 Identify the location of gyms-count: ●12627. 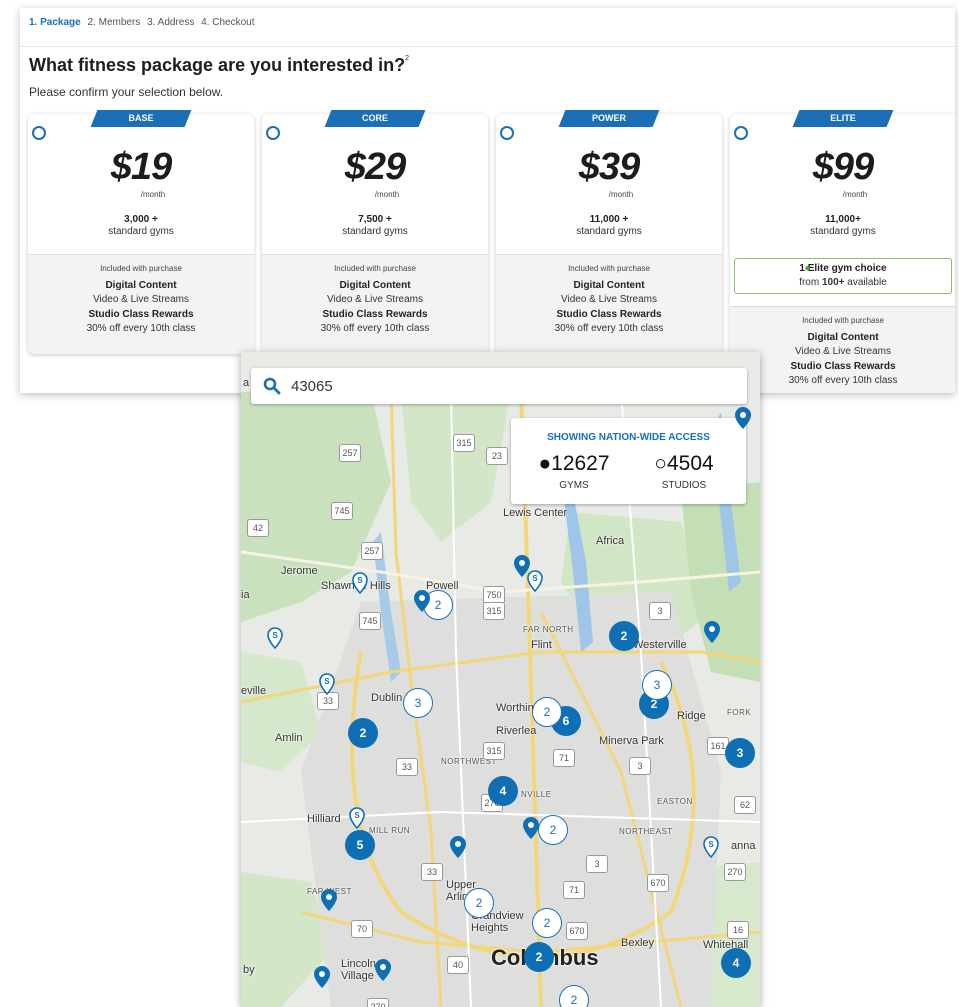
(574, 463).